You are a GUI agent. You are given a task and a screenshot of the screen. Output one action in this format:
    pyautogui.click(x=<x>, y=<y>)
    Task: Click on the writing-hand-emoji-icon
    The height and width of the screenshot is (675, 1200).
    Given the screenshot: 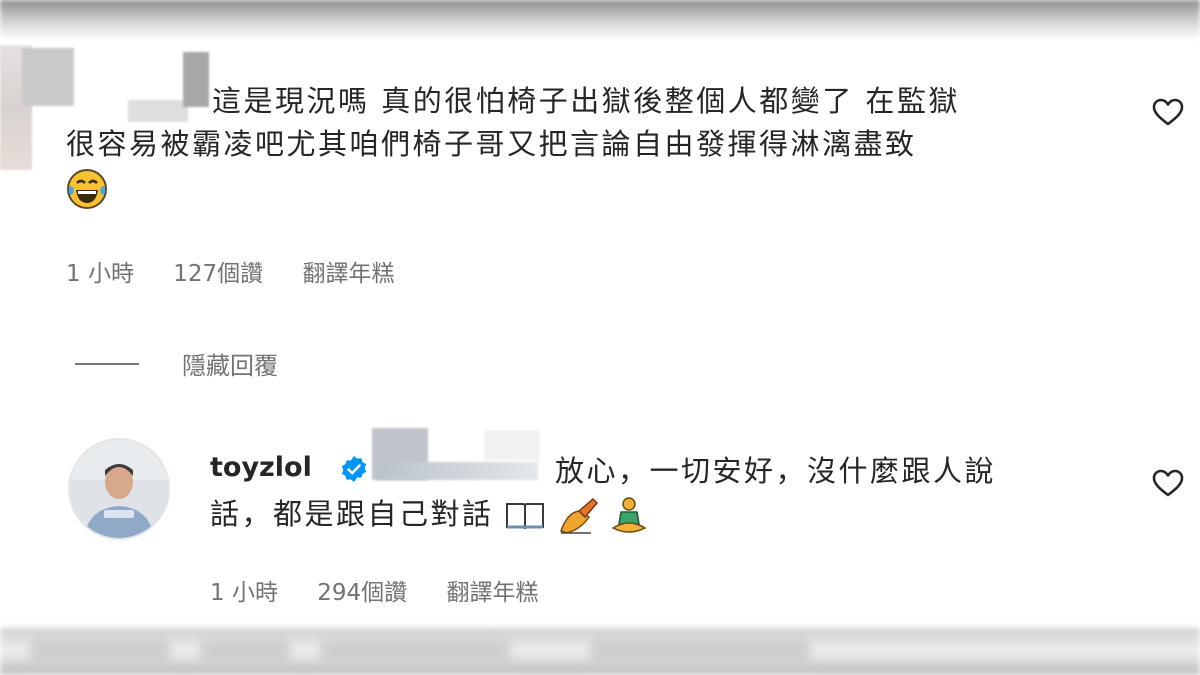 What is the action you would take?
    pyautogui.click(x=579, y=515)
    